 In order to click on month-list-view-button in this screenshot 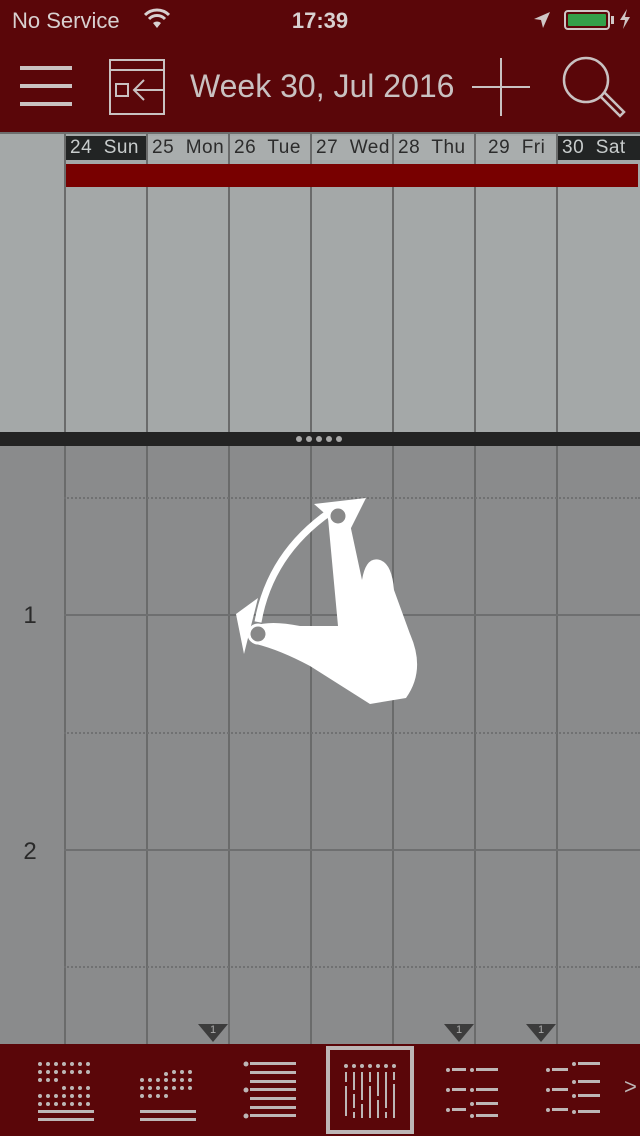, I will do `click(169, 1089)`.